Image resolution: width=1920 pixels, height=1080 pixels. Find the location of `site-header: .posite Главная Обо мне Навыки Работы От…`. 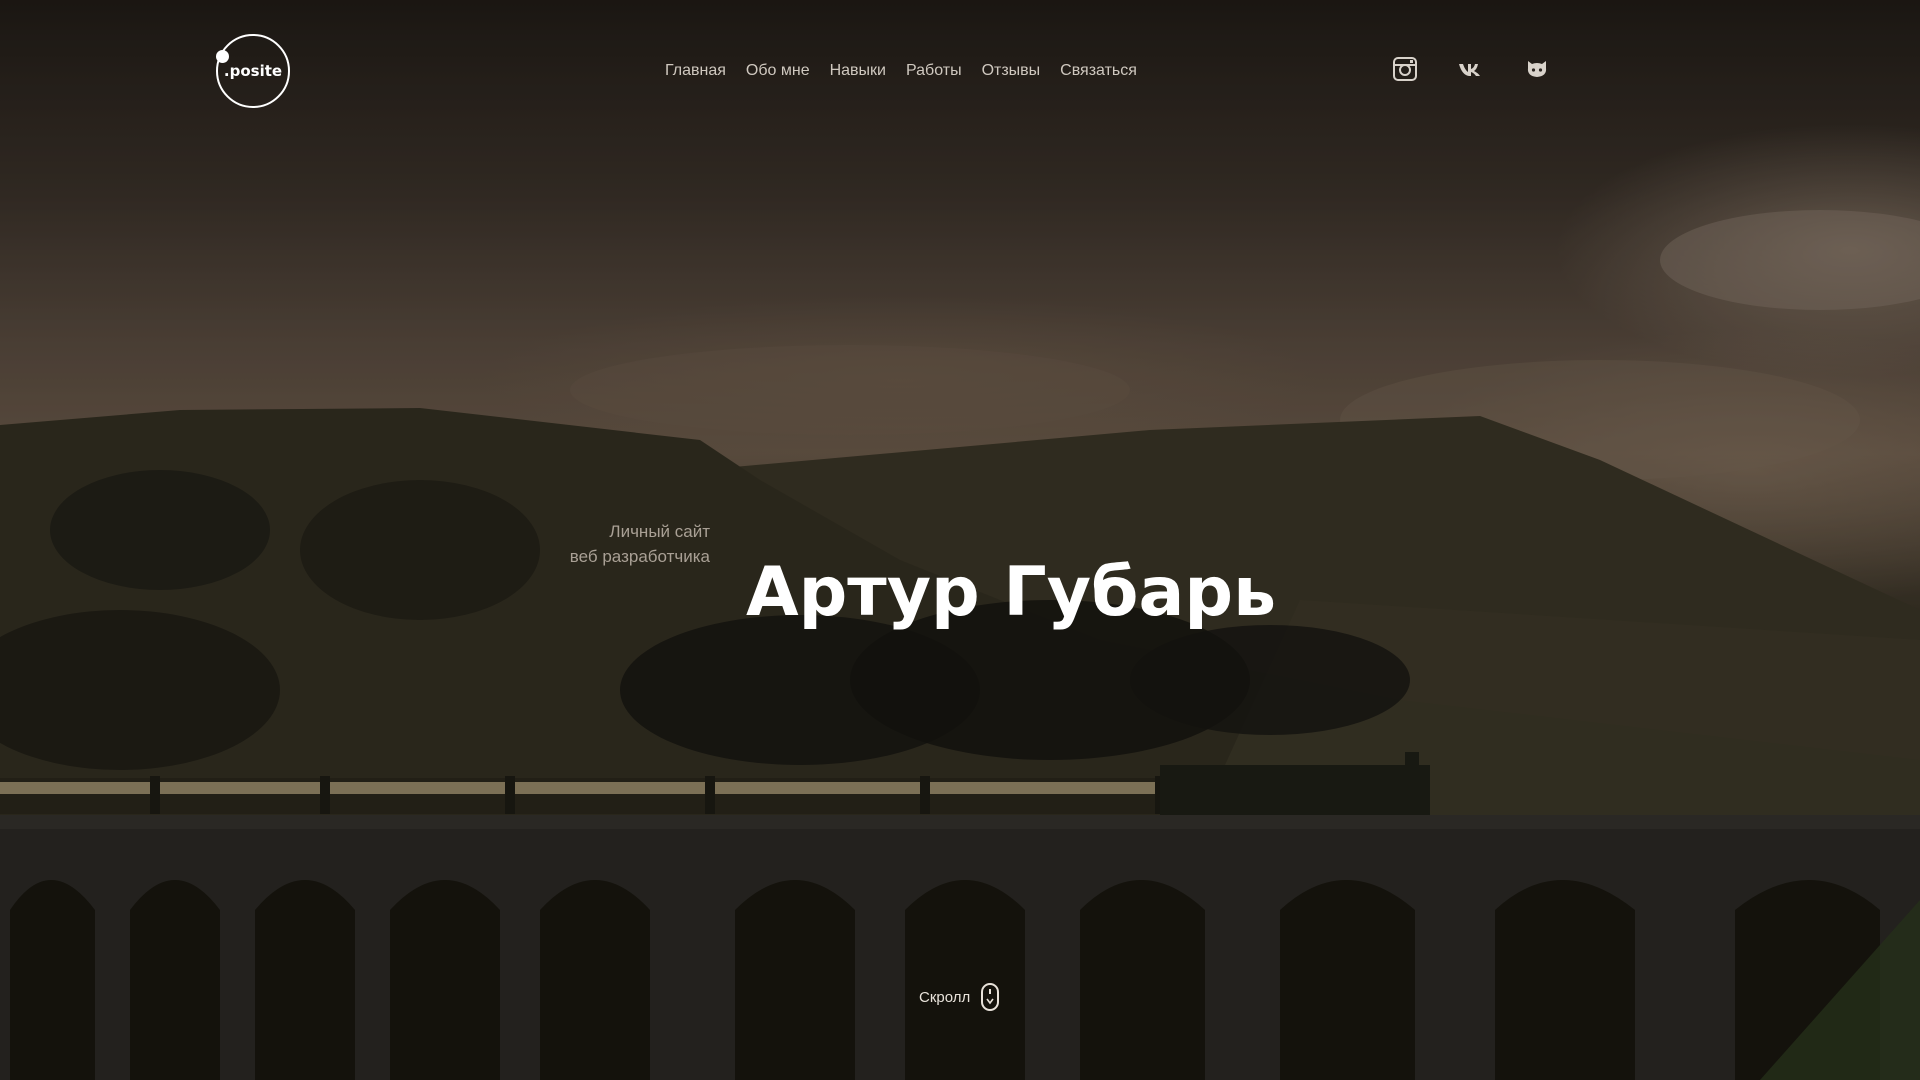

site-header: .posite Главная Обо мне Навыки Работы От… is located at coordinates (960, 70).